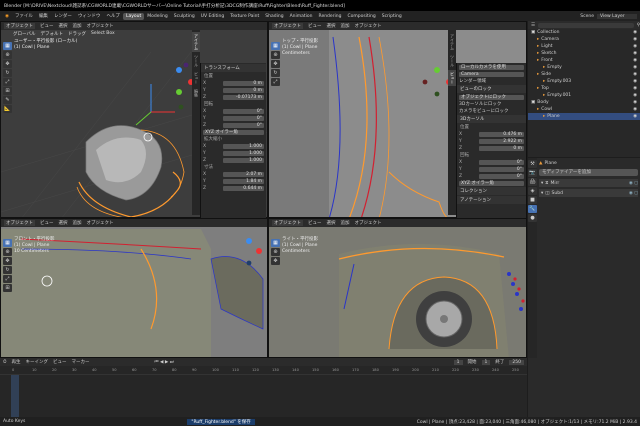 The height and width of the screenshot is (426, 640). I want to click on measure-tool-icon: 📐, so click(7, 109).